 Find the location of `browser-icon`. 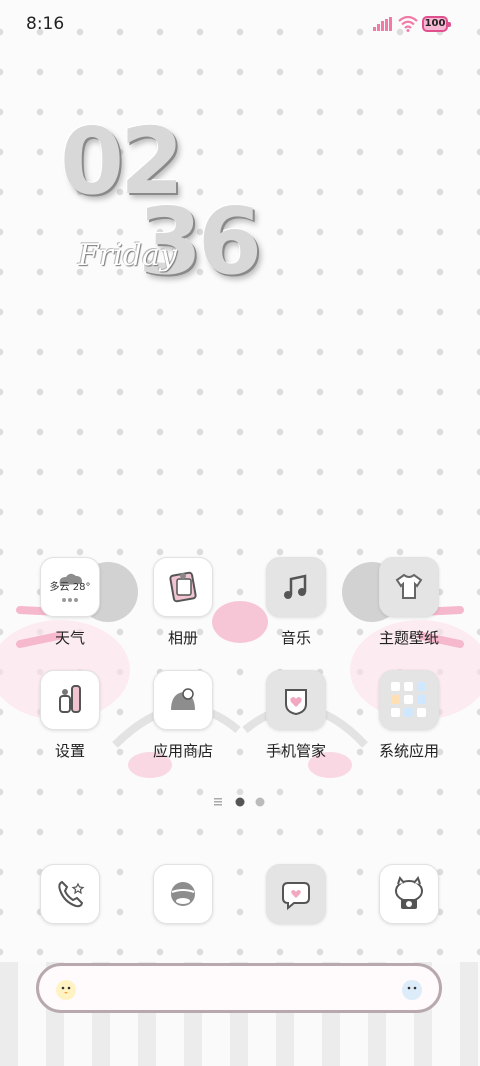

browser-icon is located at coordinates (183, 894).